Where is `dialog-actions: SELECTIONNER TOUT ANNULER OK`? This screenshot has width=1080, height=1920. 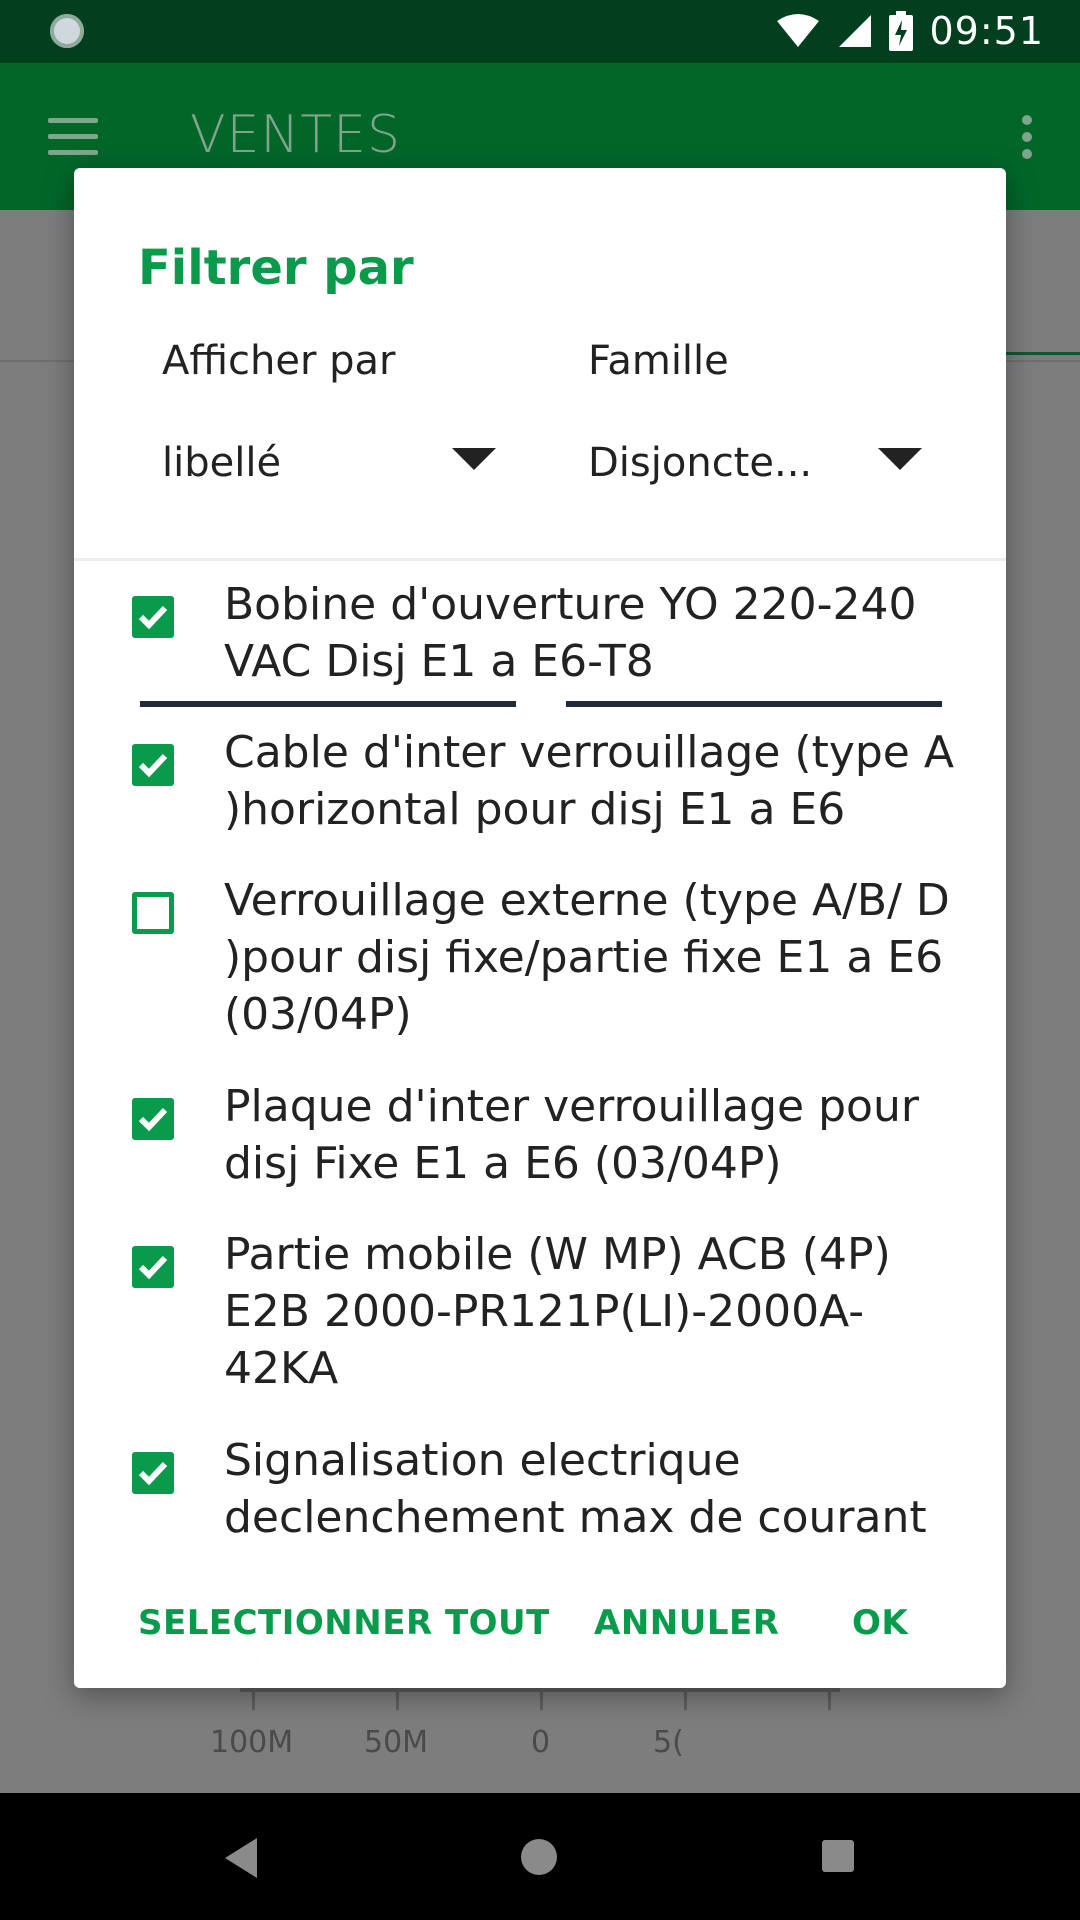
dialog-actions: SELECTIONNER TOUT ANNULER OK is located at coordinates (540, 1628).